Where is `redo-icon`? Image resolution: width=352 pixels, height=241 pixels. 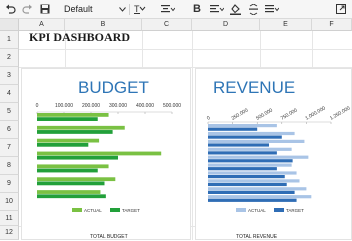
redo-icon is located at coordinates (27, 9).